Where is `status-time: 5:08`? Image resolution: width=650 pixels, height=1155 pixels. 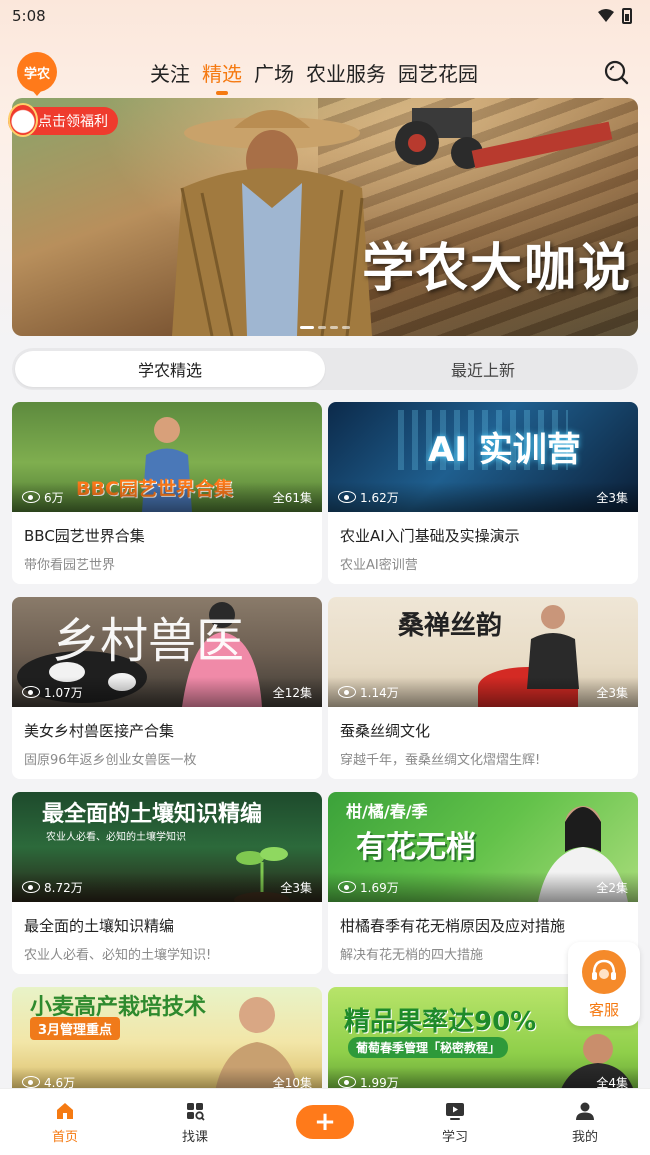 status-time: 5:08 is located at coordinates (29, 16).